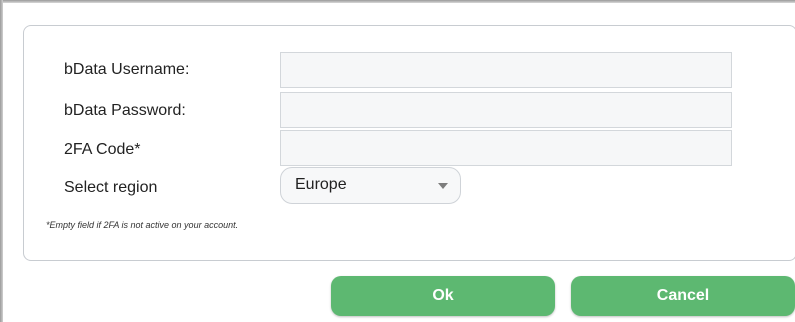 The width and height of the screenshot is (795, 322). Describe the element at coordinates (321, 184) in the screenshot. I see `region-select-value: Europe` at that location.